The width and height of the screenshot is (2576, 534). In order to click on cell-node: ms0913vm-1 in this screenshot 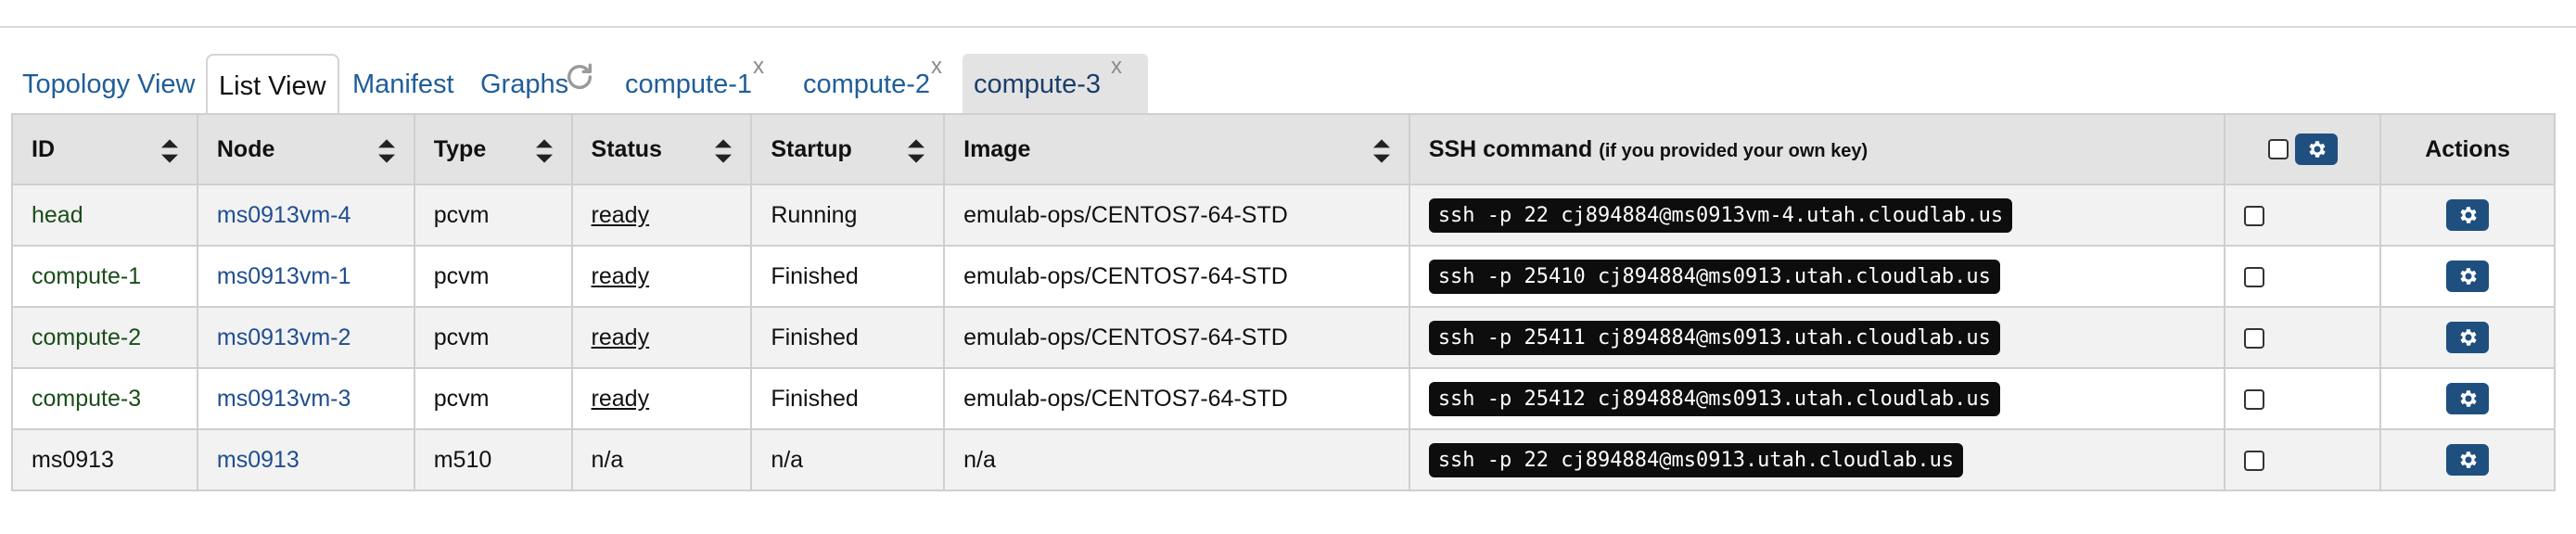, I will do `click(306, 276)`.